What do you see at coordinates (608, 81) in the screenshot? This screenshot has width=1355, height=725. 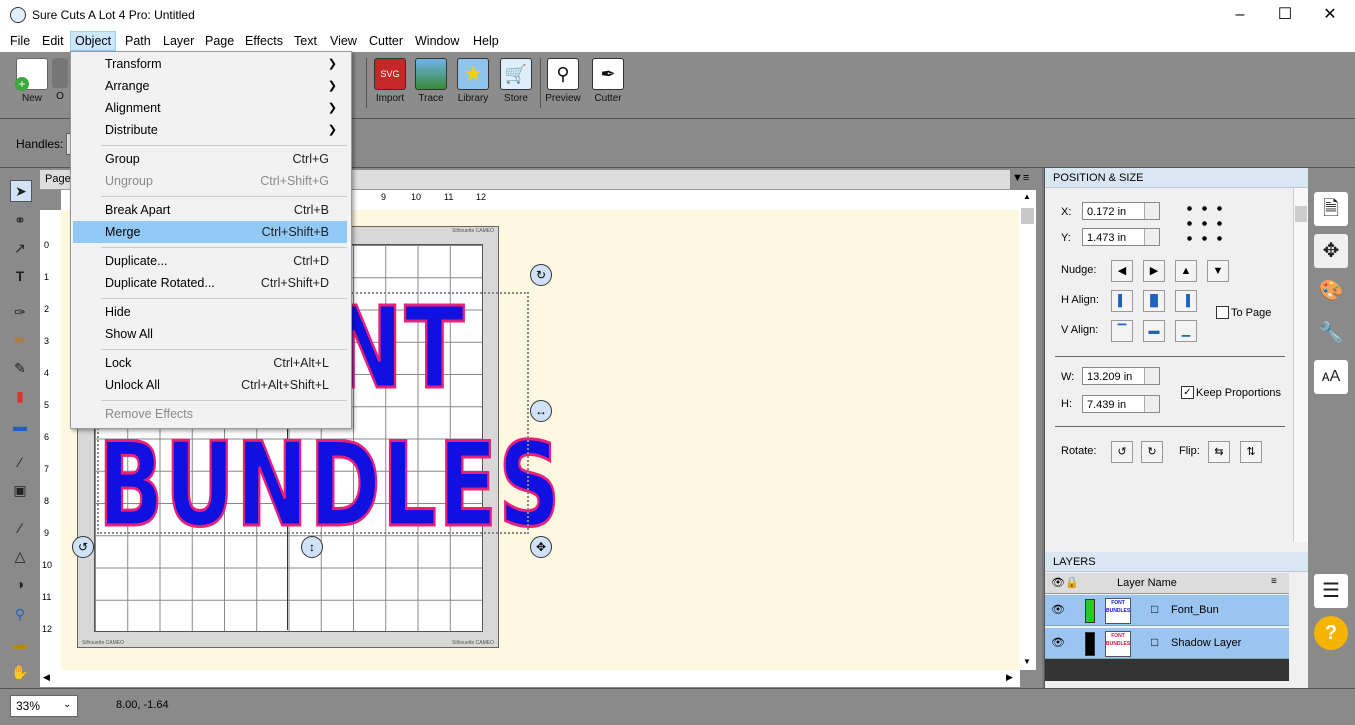 I see `cutter-button: ✒ Cutter` at bounding box center [608, 81].